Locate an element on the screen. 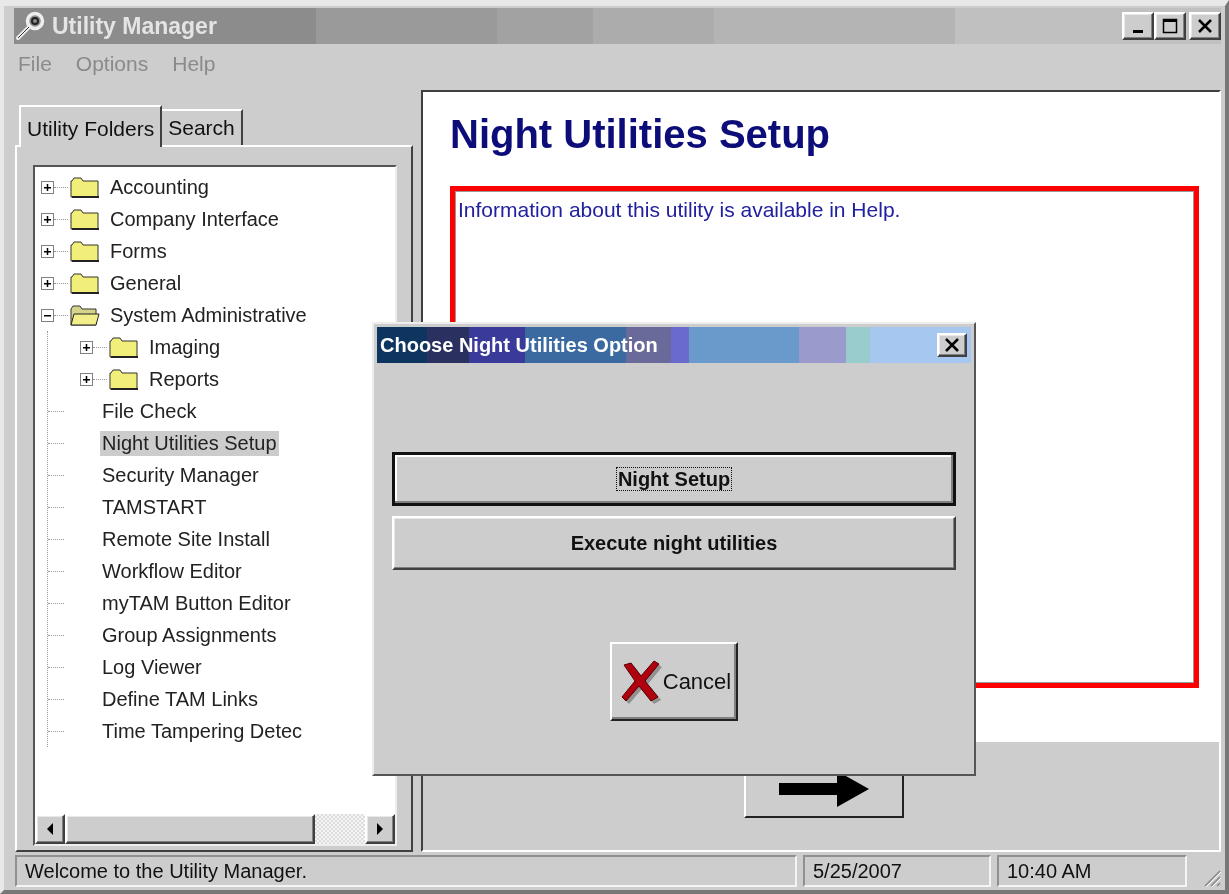 The width and height of the screenshot is (1229, 894). tree-item: Security Manager is located at coordinates (180, 475).